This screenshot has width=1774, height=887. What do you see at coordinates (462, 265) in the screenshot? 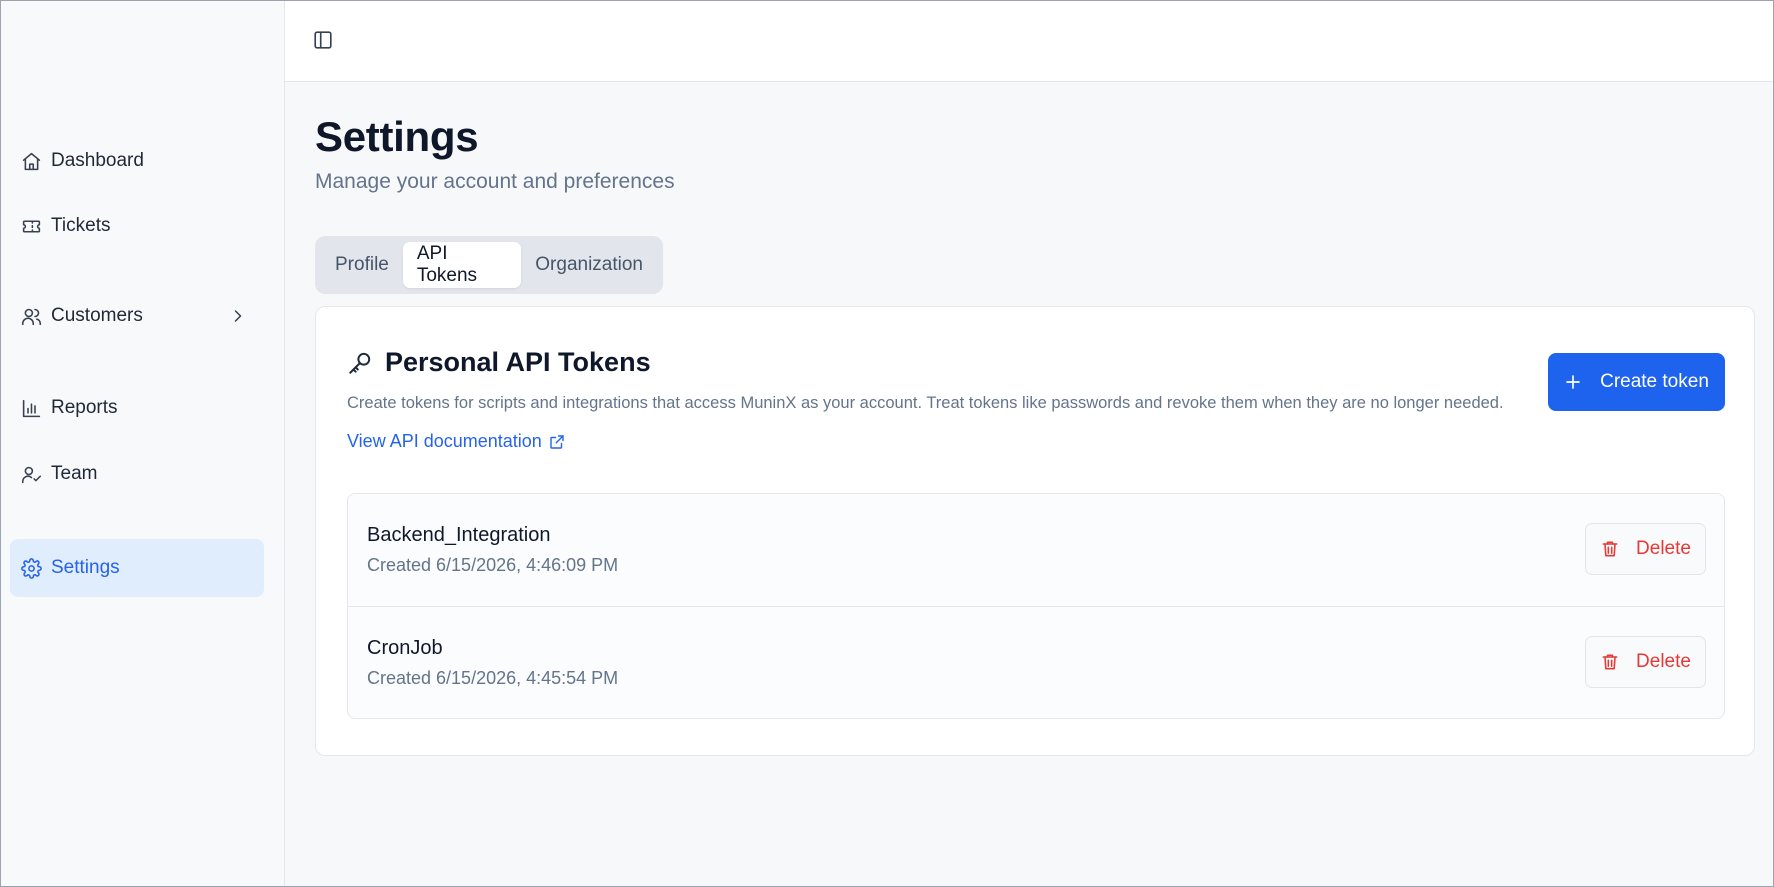
I see `tab-api-tokens: API Tokens` at bounding box center [462, 265].